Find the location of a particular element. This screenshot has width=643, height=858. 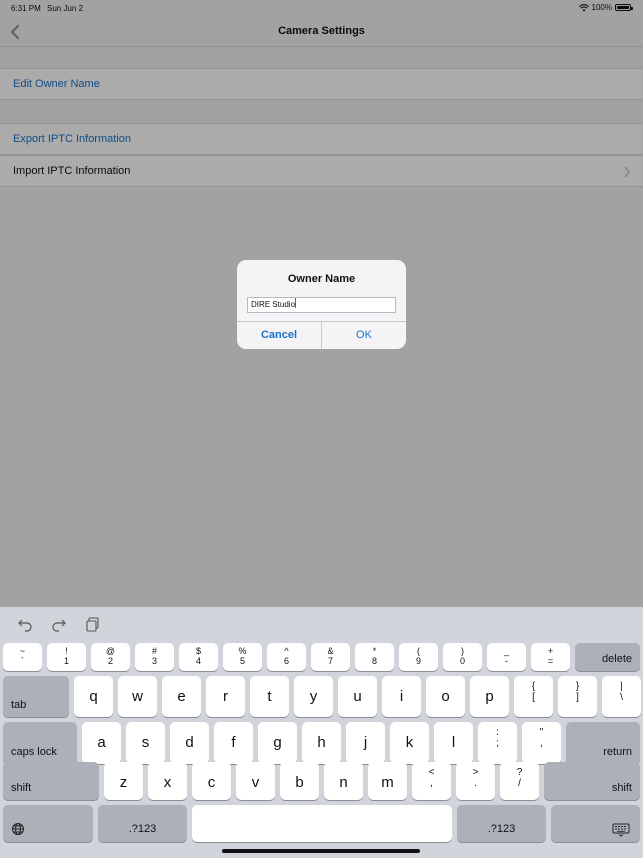

key-punct2-2: ? / is located at coordinates (519, 781).